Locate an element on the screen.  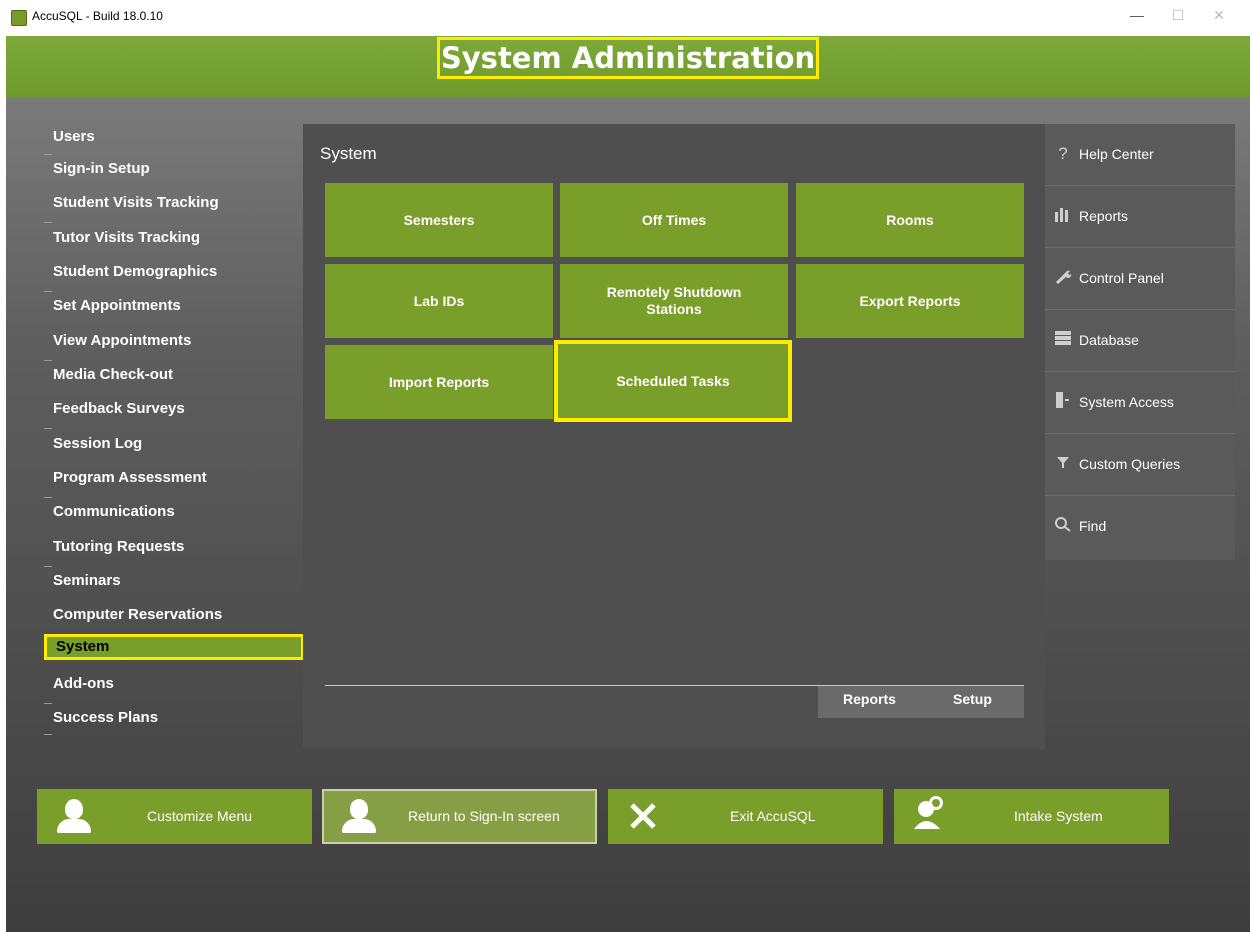
reports-menu-button: Reports is located at coordinates (1140, 217).